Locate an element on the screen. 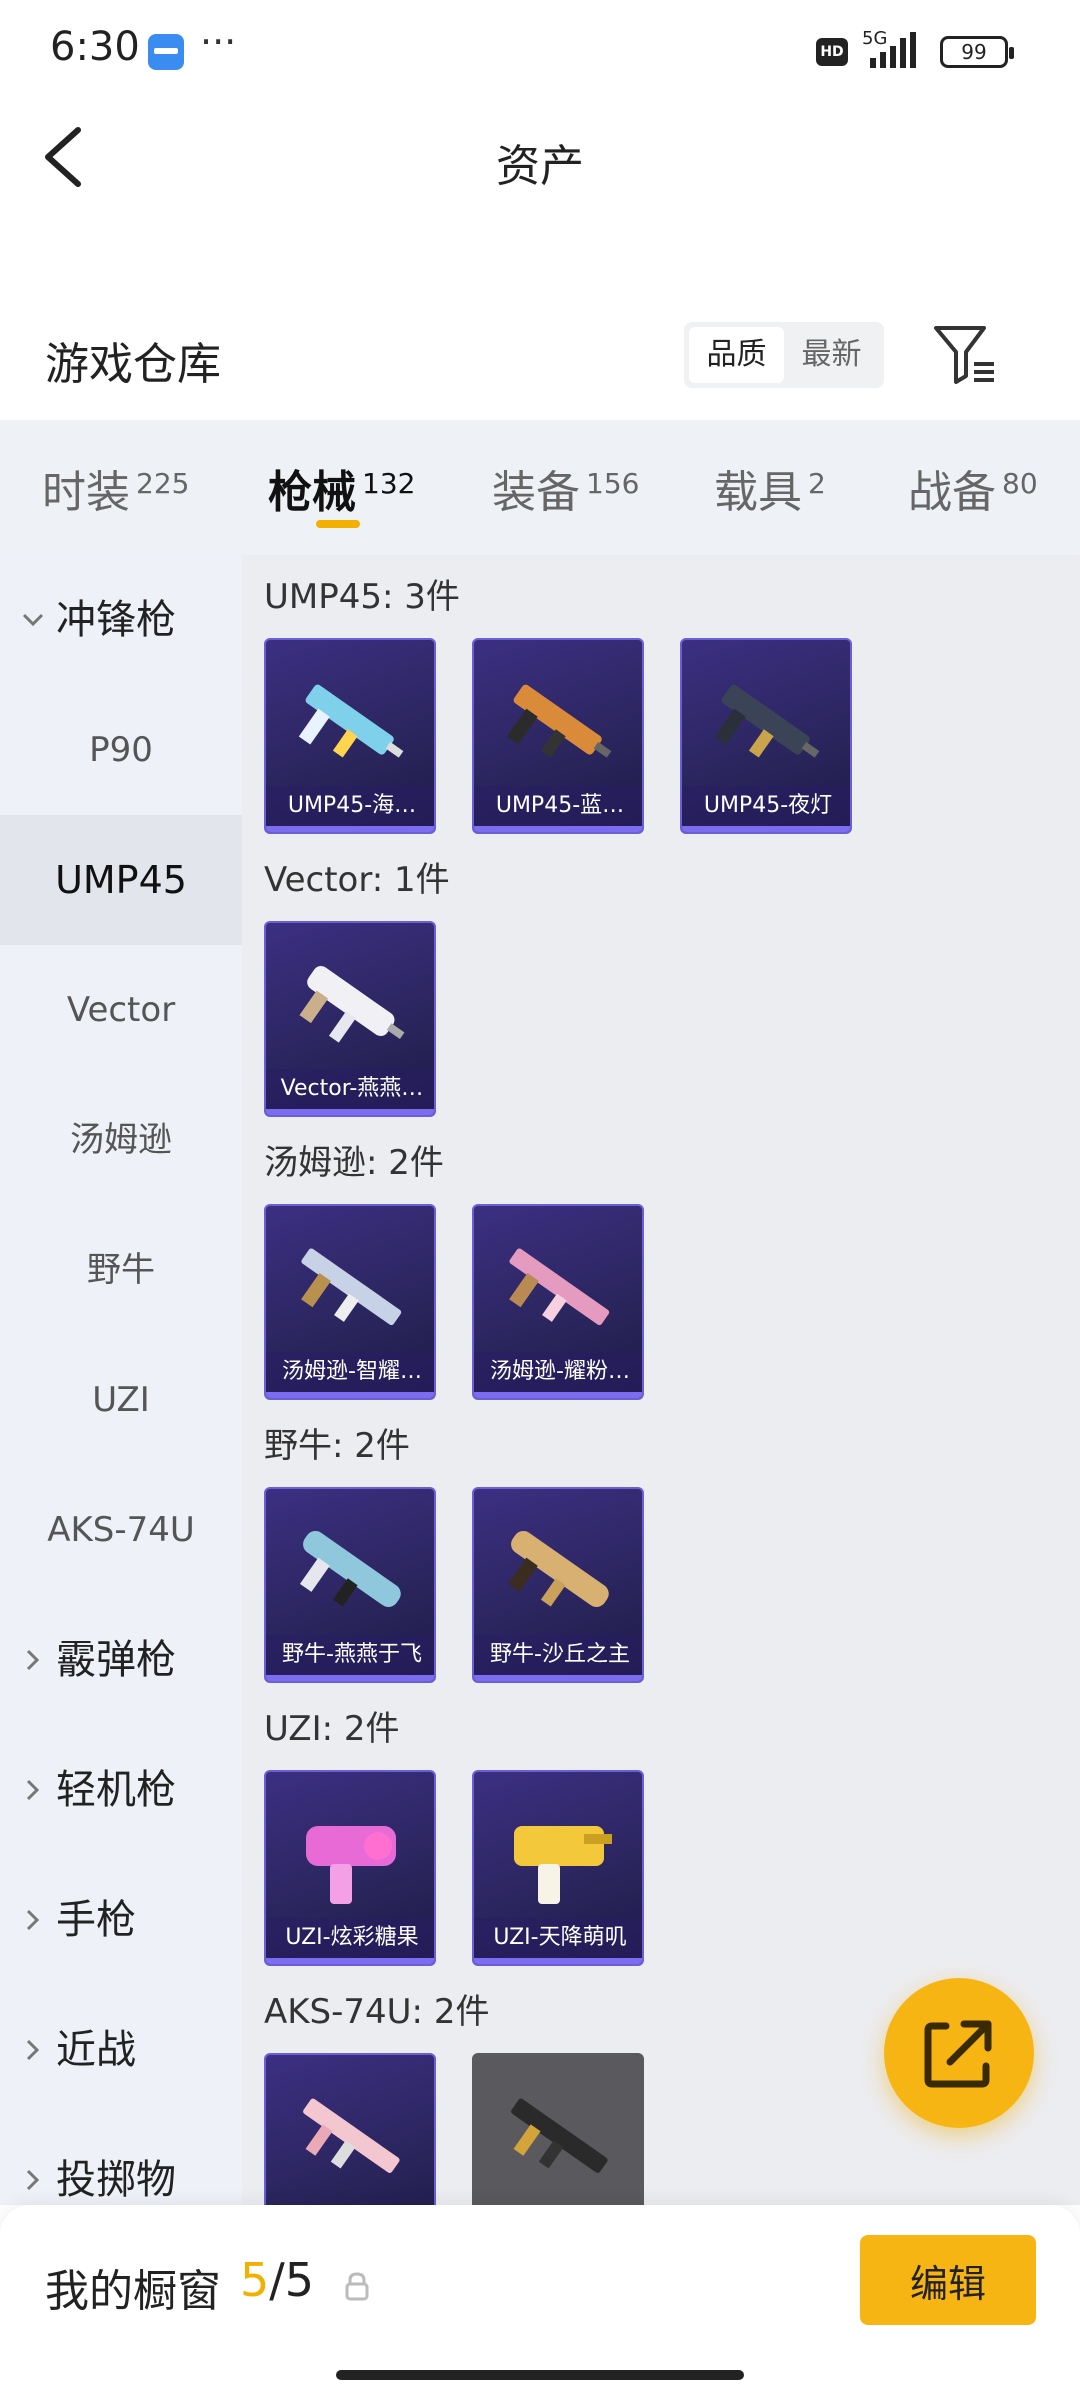 The height and width of the screenshot is (2400, 1080). group-title: 野牛: 2件 is located at coordinates (337, 1446).